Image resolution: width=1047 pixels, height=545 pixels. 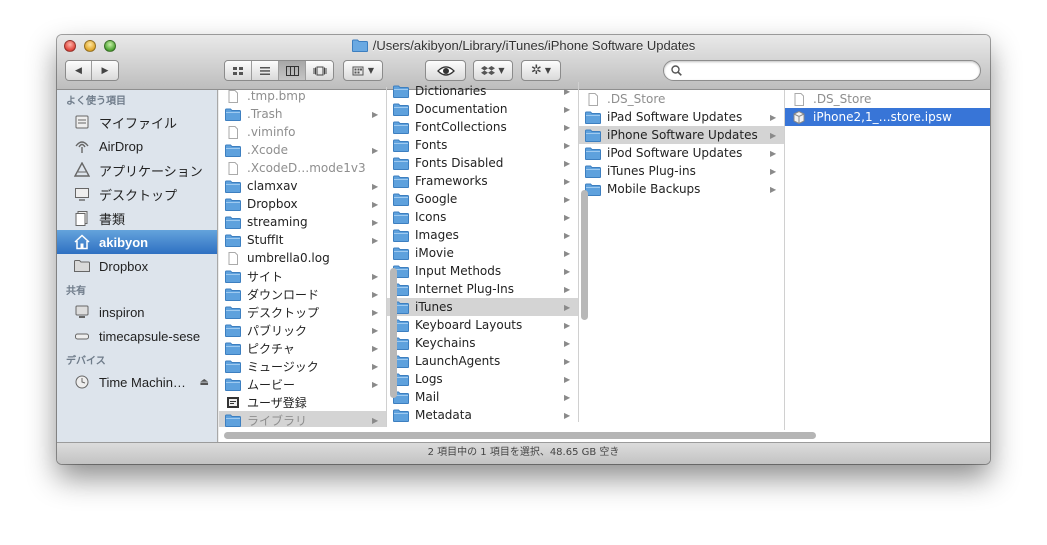 I want to click on sidebar-item-label: inspiron, so click(x=122, y=312).